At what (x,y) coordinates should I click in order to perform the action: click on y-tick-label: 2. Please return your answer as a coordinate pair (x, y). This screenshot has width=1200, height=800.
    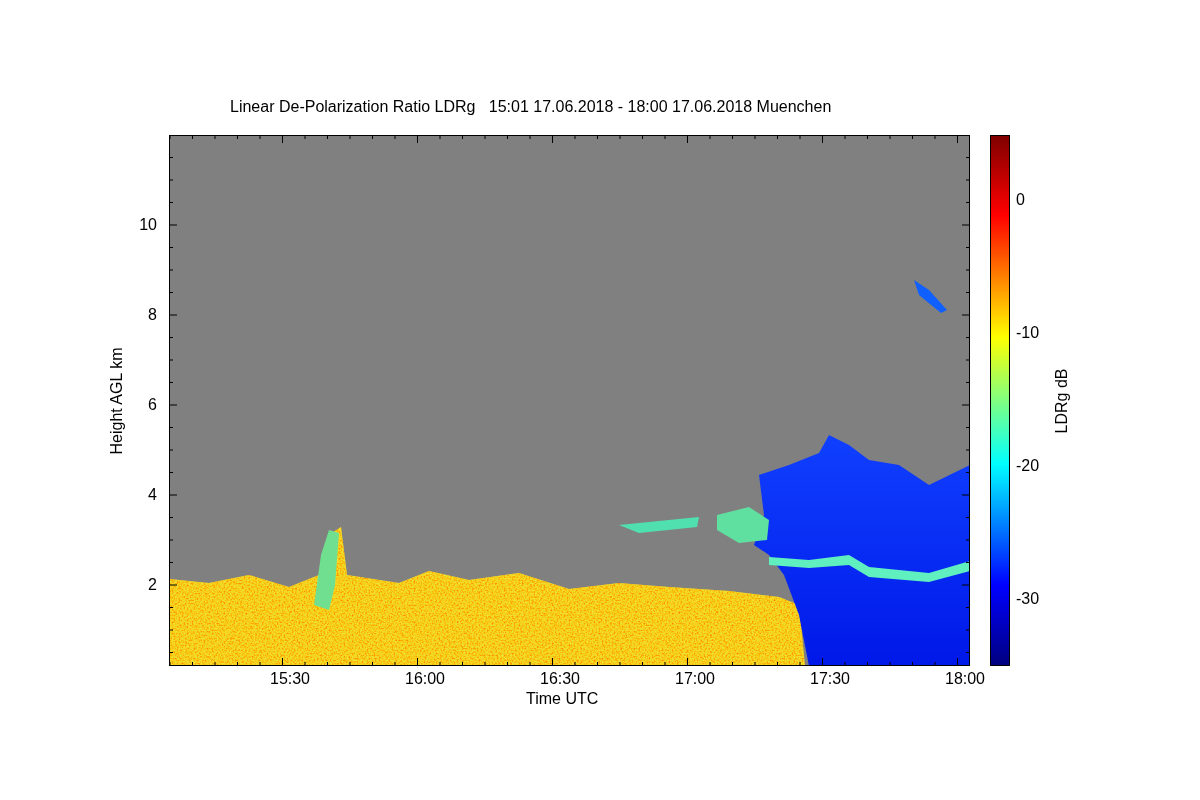
    Looking at the image, I should click on (152, 585).